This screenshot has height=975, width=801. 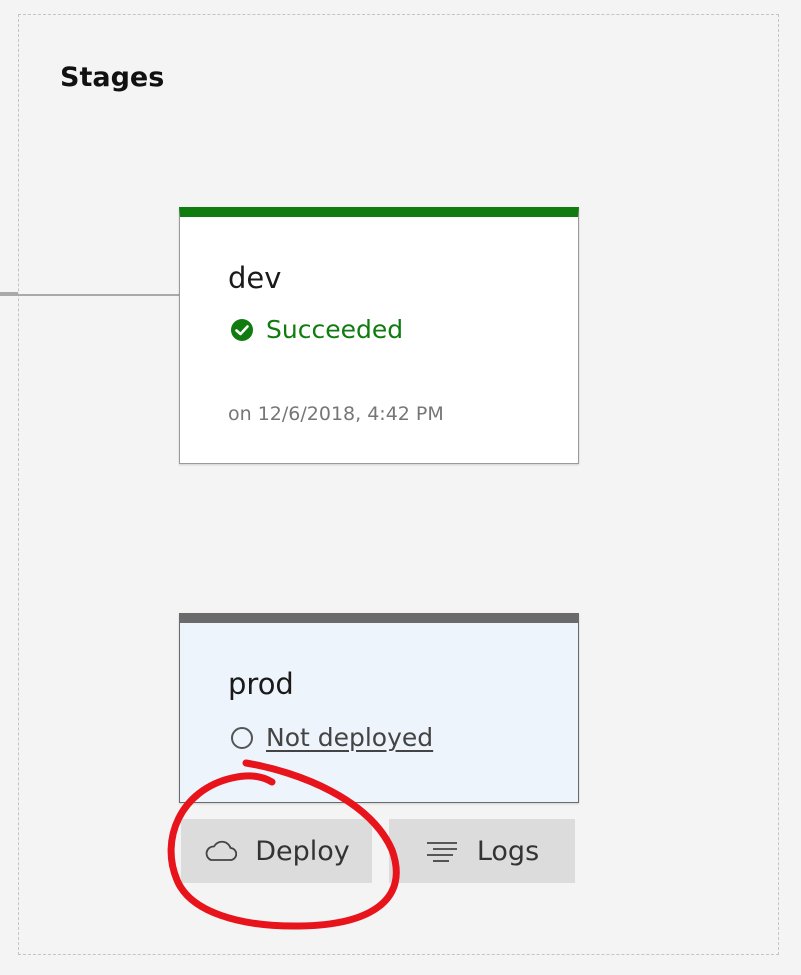 I want to click on logs-icon, so click(x=441, y=852).